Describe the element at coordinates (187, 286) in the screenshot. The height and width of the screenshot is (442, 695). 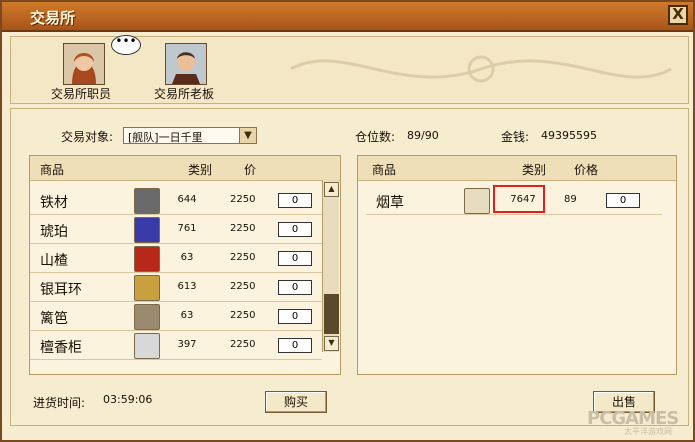
I see `item-category: 613` at that location.